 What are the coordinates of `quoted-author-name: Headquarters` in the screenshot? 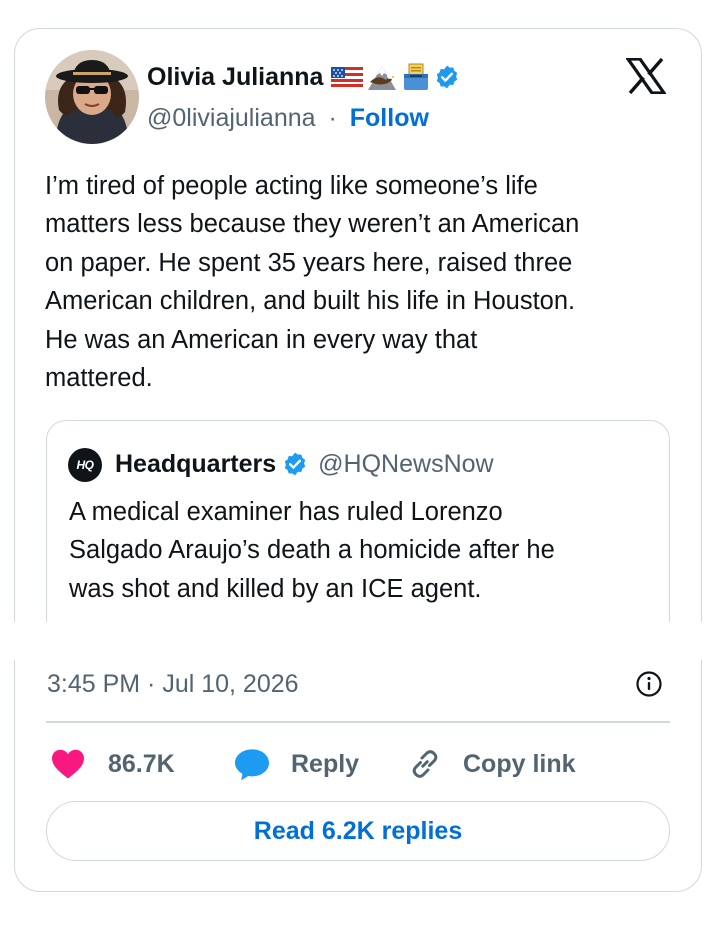 It's located at (195, 464).